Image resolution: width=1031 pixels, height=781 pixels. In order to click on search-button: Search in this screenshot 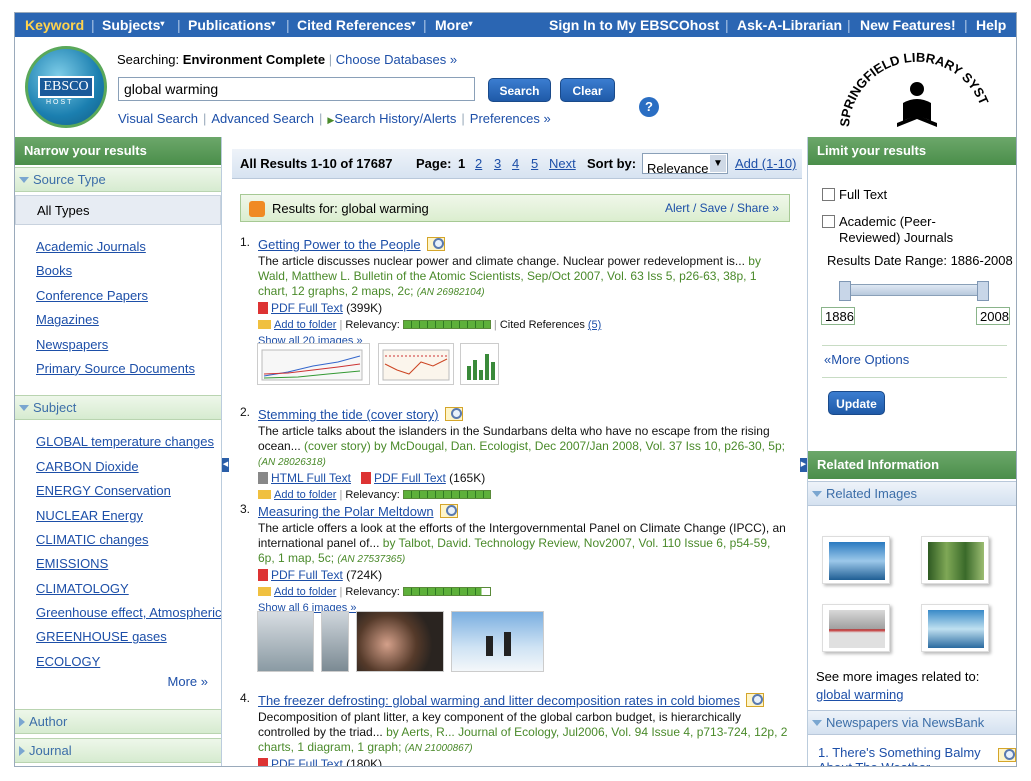, I will do `click(519, 90)`.